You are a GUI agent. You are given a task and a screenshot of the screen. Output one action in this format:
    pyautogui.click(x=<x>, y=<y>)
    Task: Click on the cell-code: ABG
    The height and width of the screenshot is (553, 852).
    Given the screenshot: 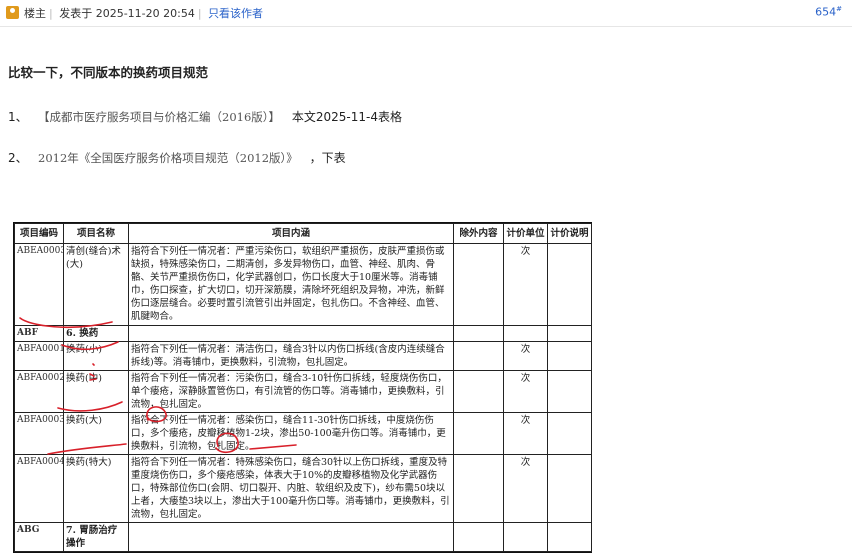 What is the action you would take?
    pyautogui.click(x=39, y=537)
    